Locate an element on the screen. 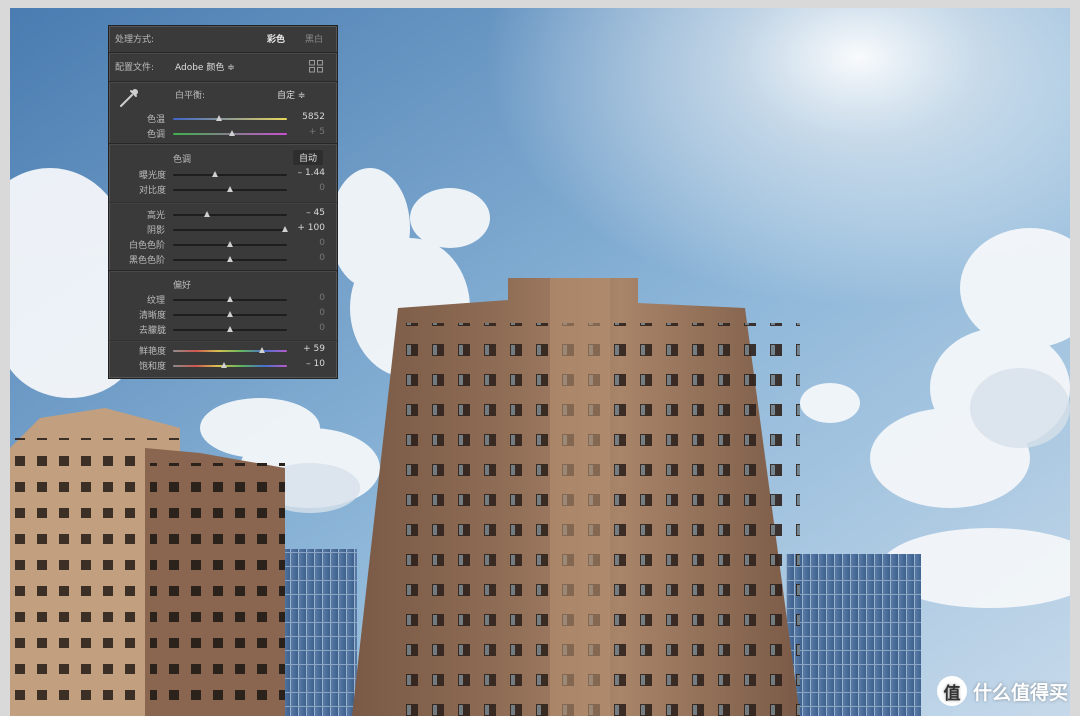 This screenshot has width=1080, height=716. contrast-value: 0 is located at coordinates (322, 188).